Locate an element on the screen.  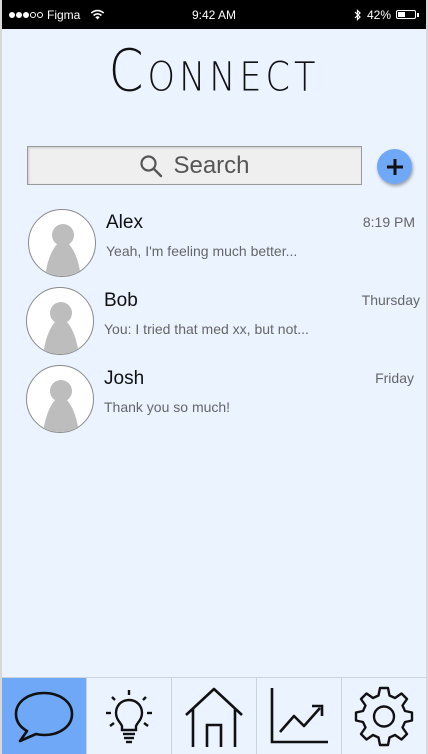
chart-trend-icon is located at coordinates (299, 716).